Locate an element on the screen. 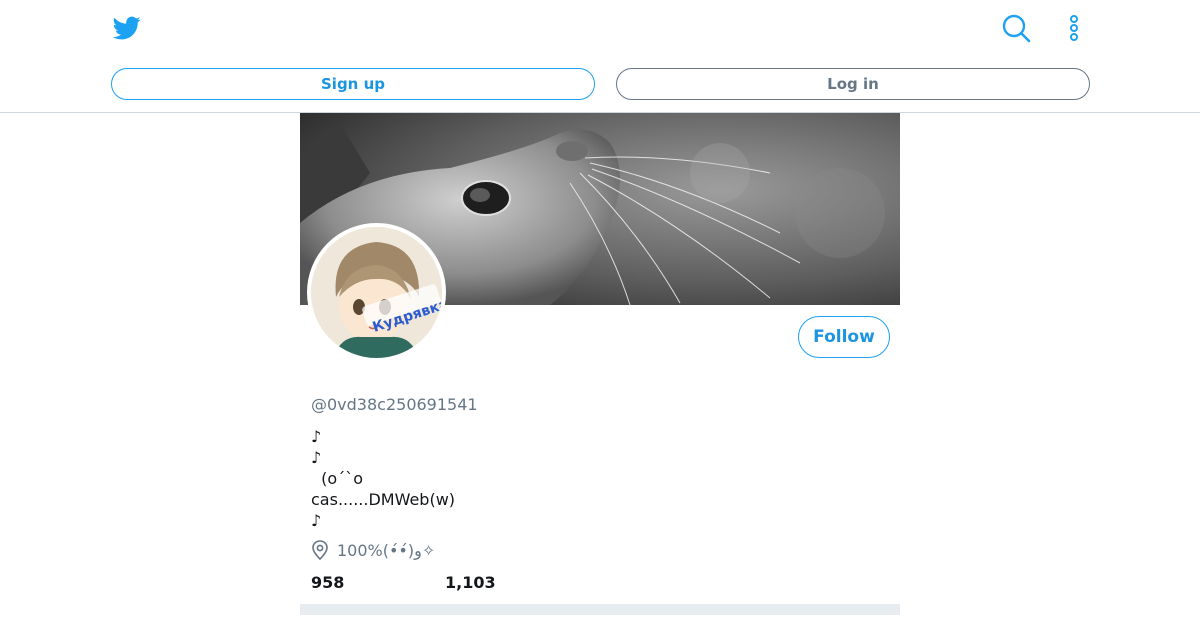 Image resolution: width=1200 pixels, height=630 pixels. search-icon is located at coordinates (1016, 28).